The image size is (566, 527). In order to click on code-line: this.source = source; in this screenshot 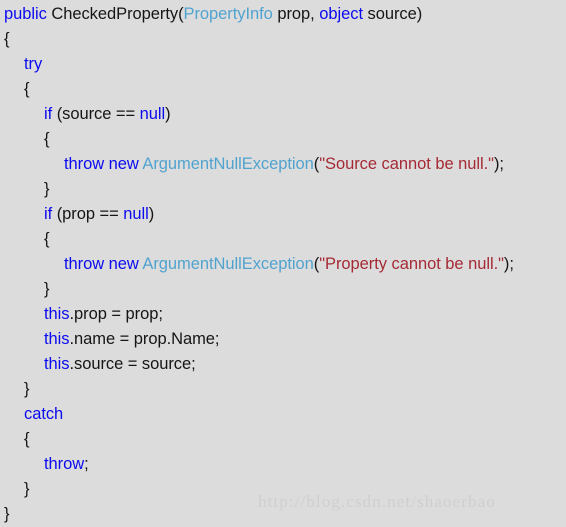, I will do `click(283, 364)`.